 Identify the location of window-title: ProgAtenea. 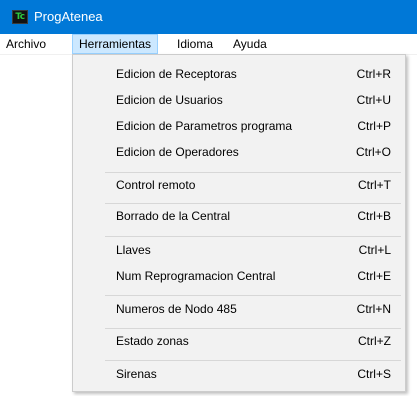
(68, 16).